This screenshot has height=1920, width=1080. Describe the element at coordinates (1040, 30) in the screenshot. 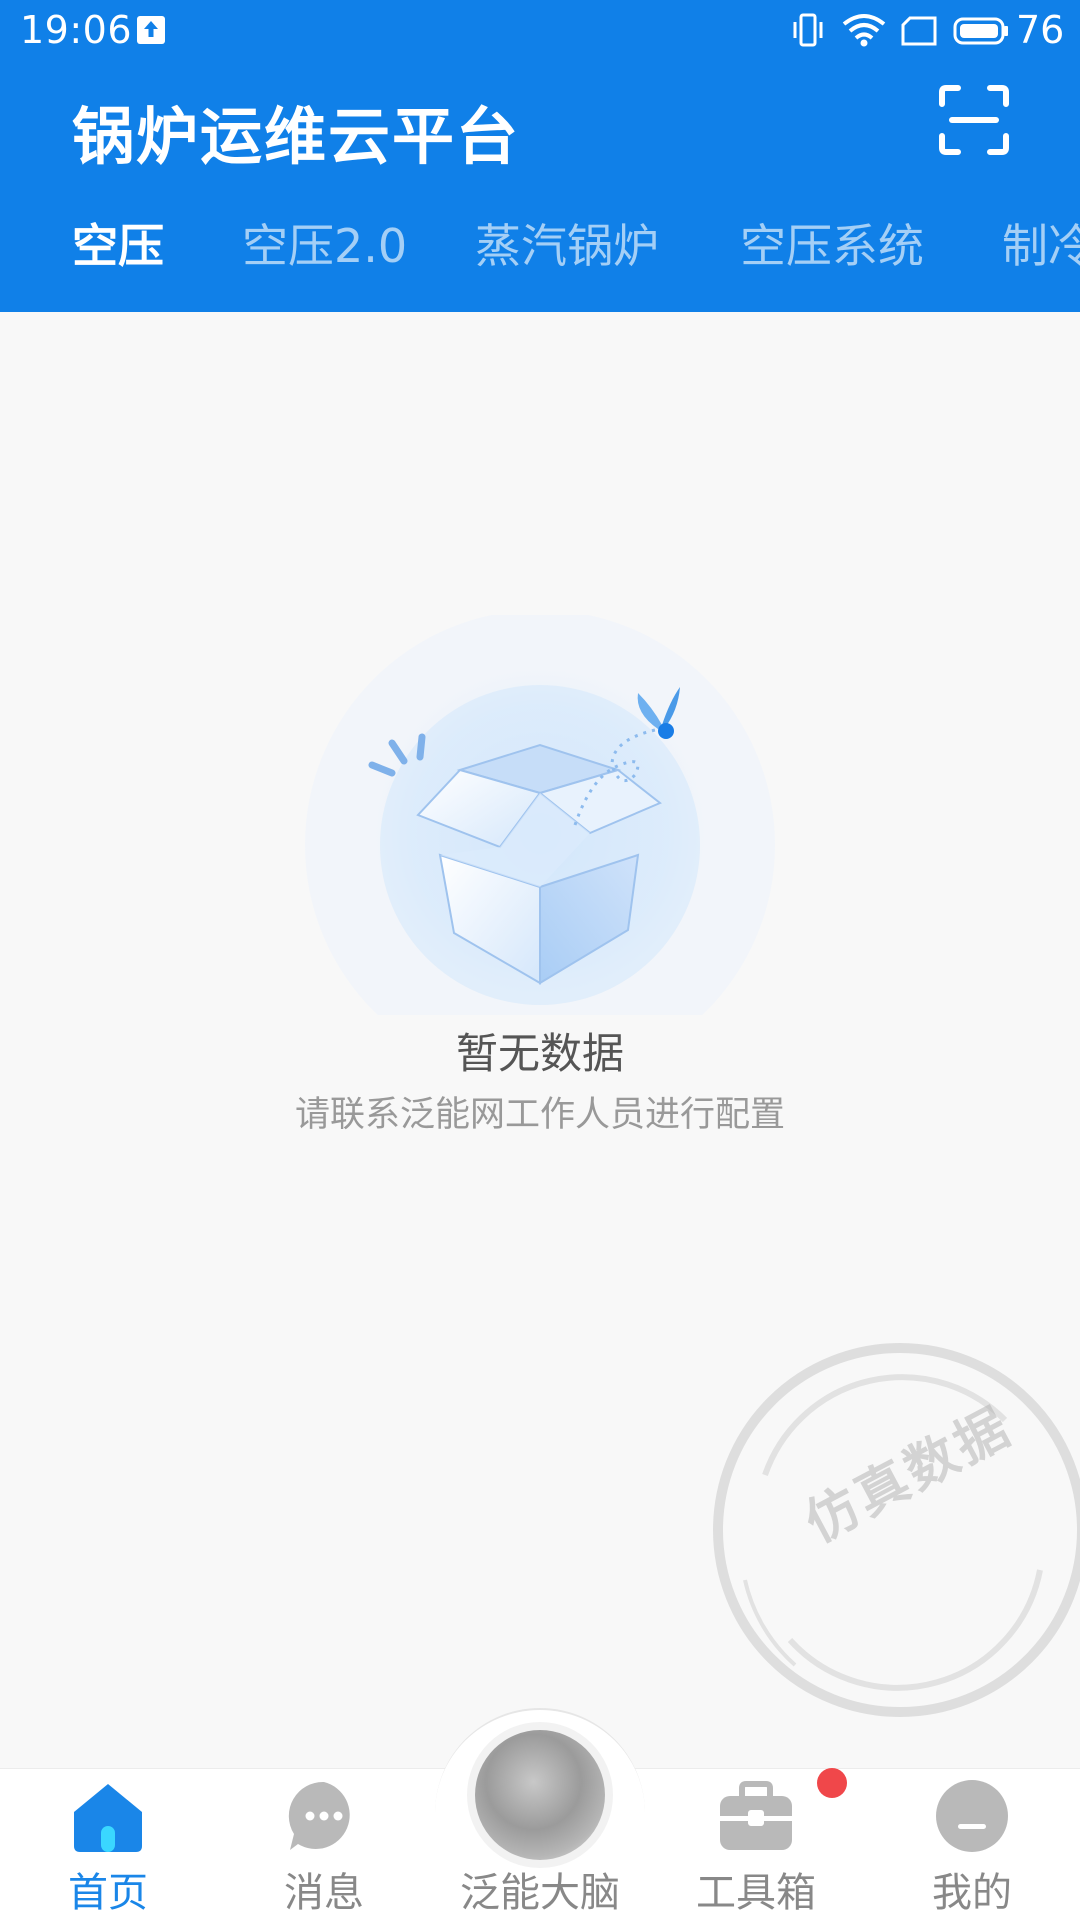

I see `battery-level: 76` at that location.